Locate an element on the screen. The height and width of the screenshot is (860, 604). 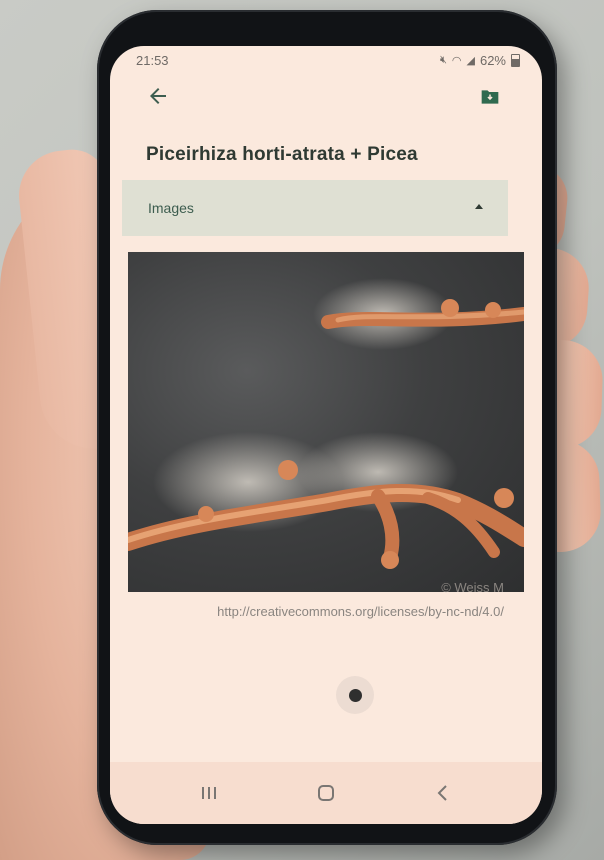
status-icons: 🔇︎ ◠ ◢ 62% is located at coordinates (480, 60).